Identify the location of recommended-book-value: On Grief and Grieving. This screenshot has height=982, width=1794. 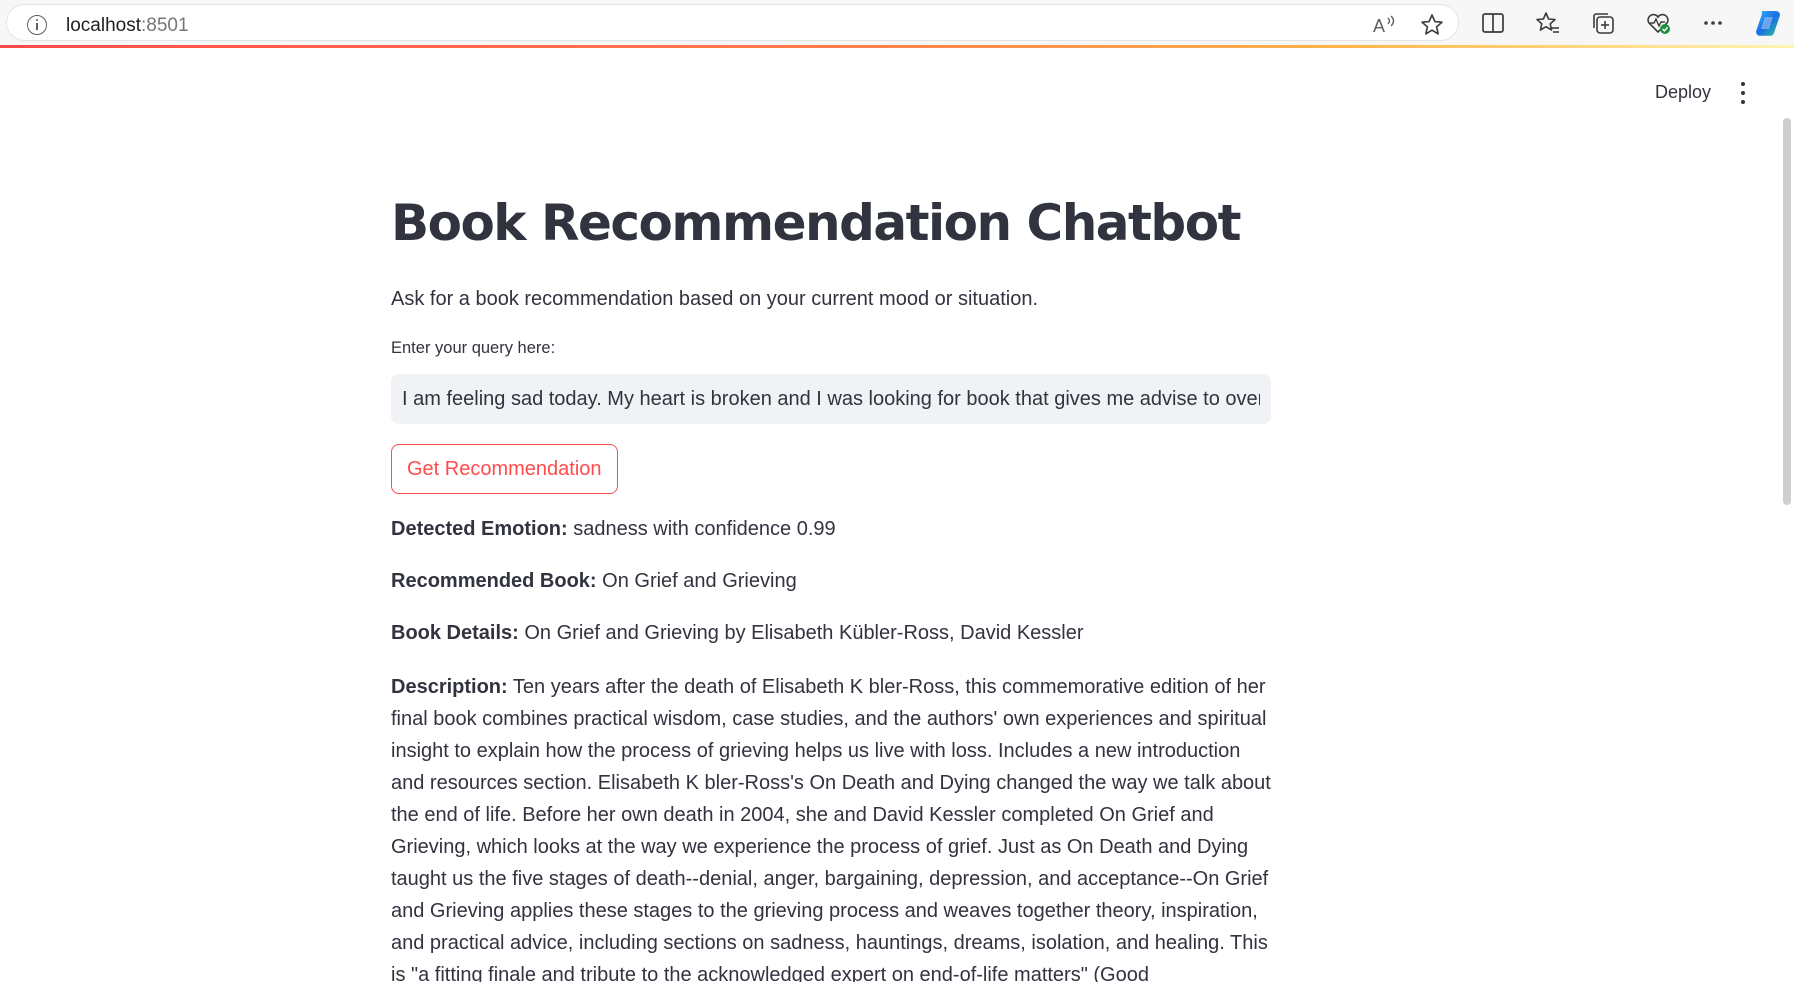
(699, 581).